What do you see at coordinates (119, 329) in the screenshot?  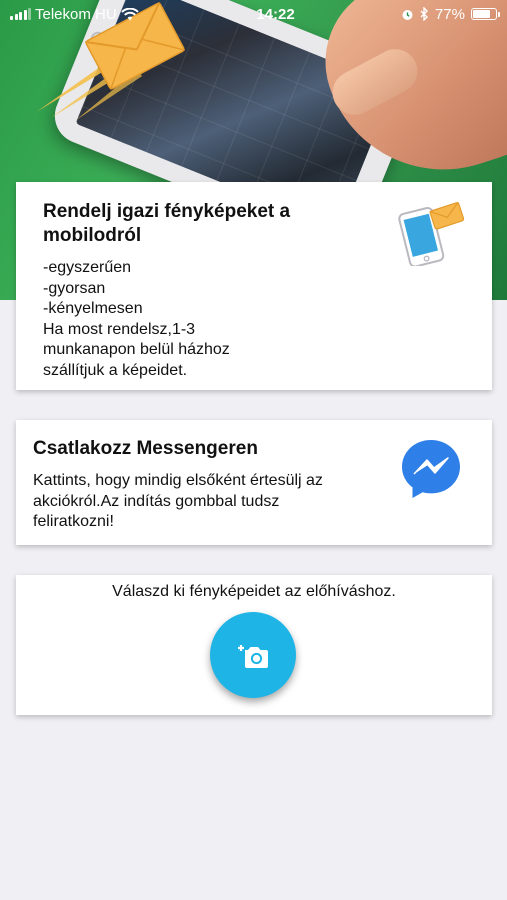 I see `order-card-line: Ha most rendelsz,1-3` at bounding box center [119, 329].